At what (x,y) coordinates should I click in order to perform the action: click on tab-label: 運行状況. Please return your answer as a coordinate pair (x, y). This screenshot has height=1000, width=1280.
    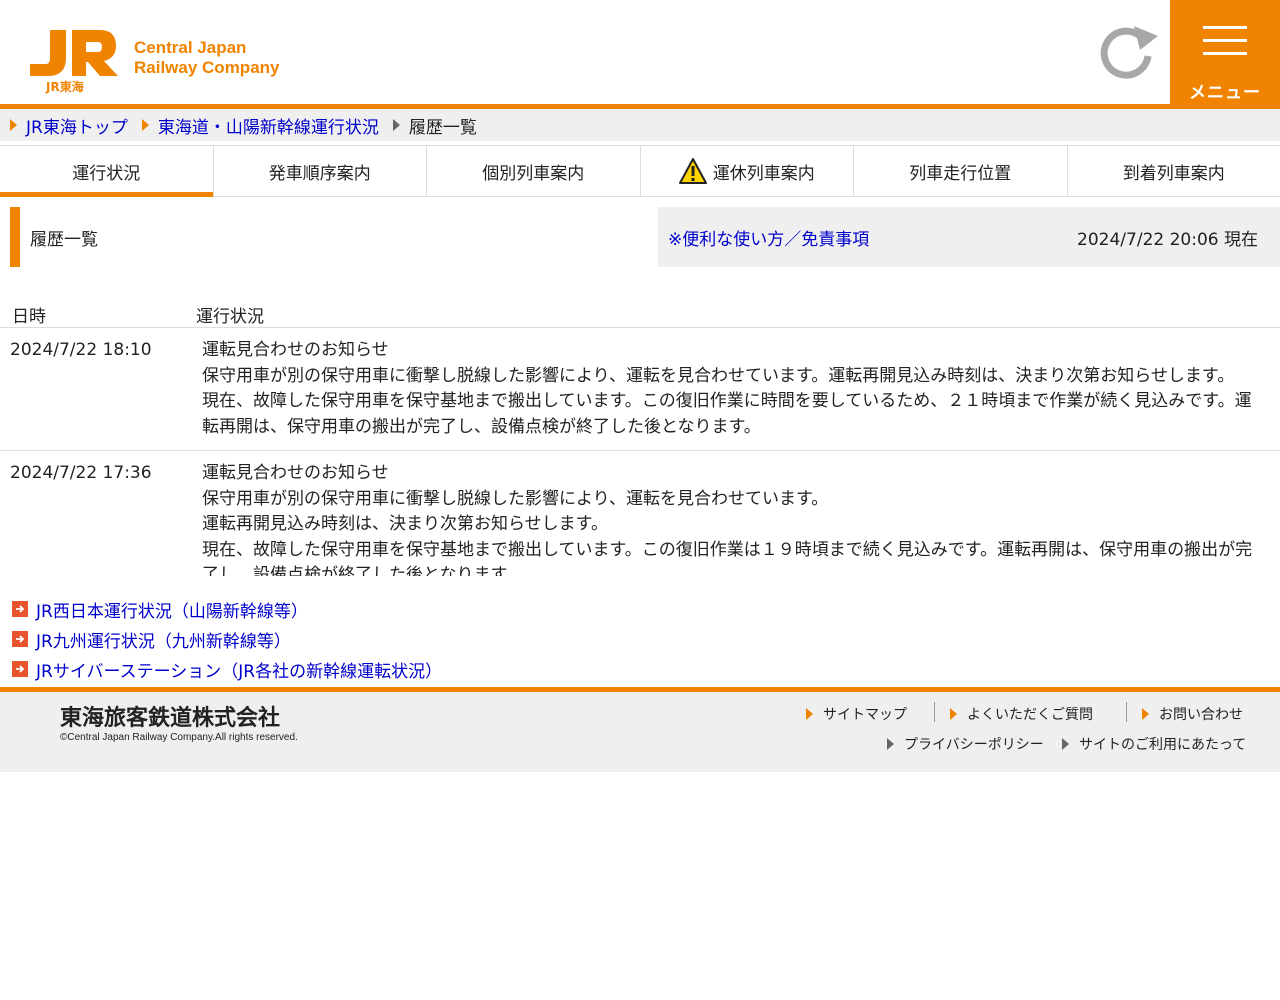
    Looking at the image, I should click on (106, 173).